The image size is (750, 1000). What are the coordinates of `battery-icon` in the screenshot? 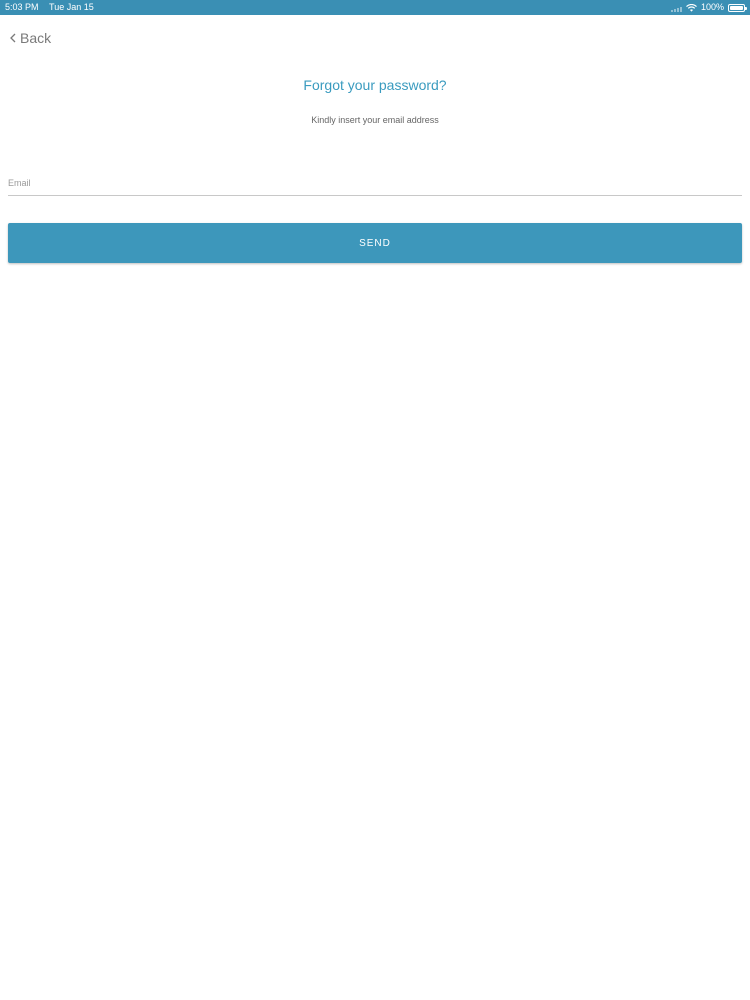 It's located at (737, 7).